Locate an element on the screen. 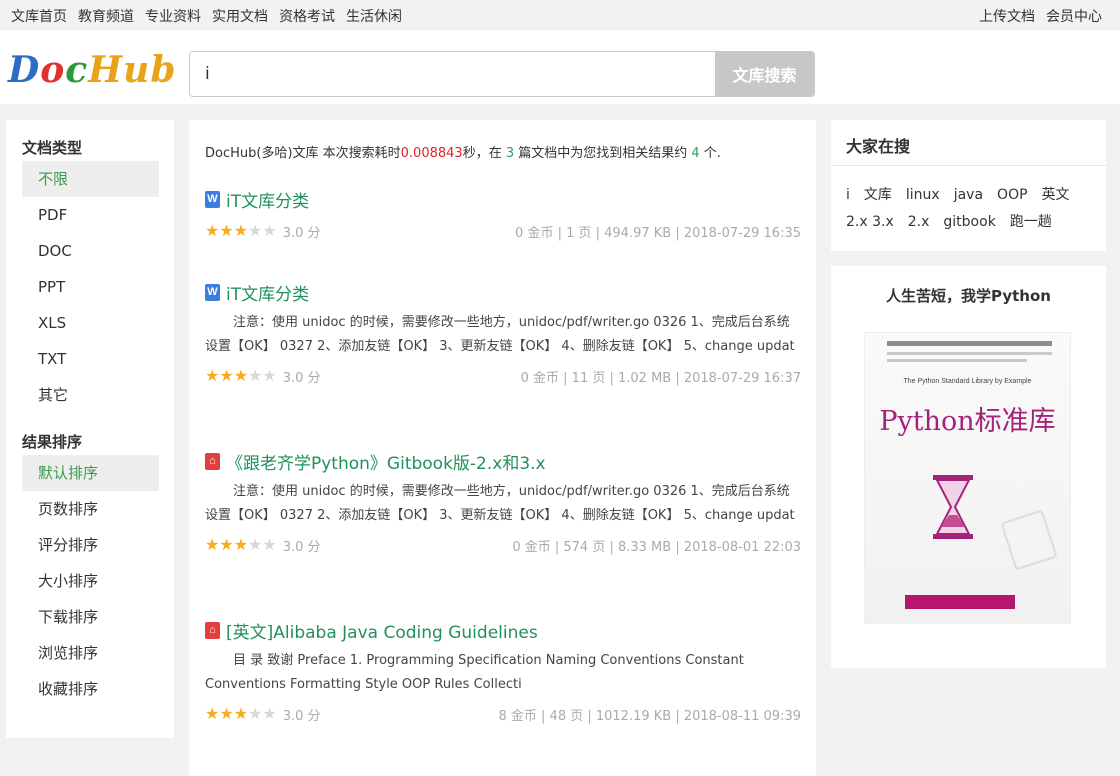 This screenshot has height=776, width=1120. member-center-link: 会员中心 is located at coordinates (1074, 16).